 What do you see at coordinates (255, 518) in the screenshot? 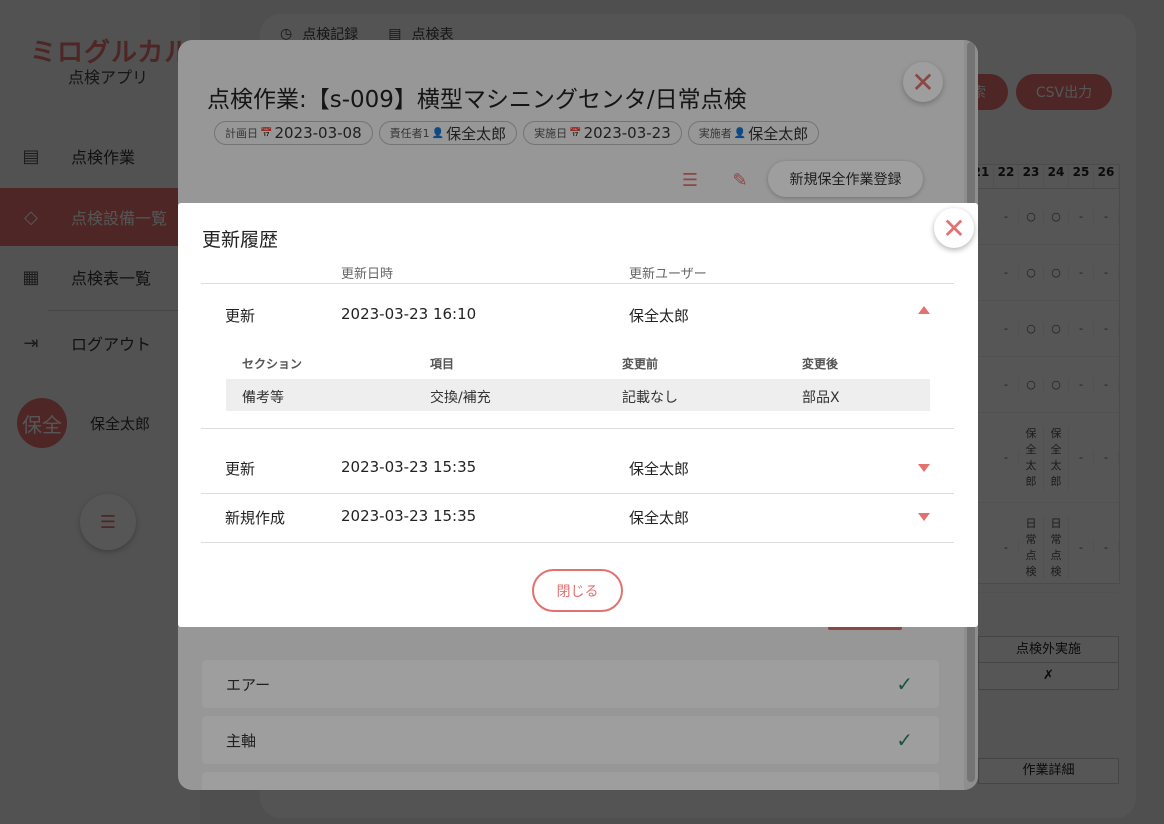
I see `history-type: 新規作成` at bounding box center [255, 518].